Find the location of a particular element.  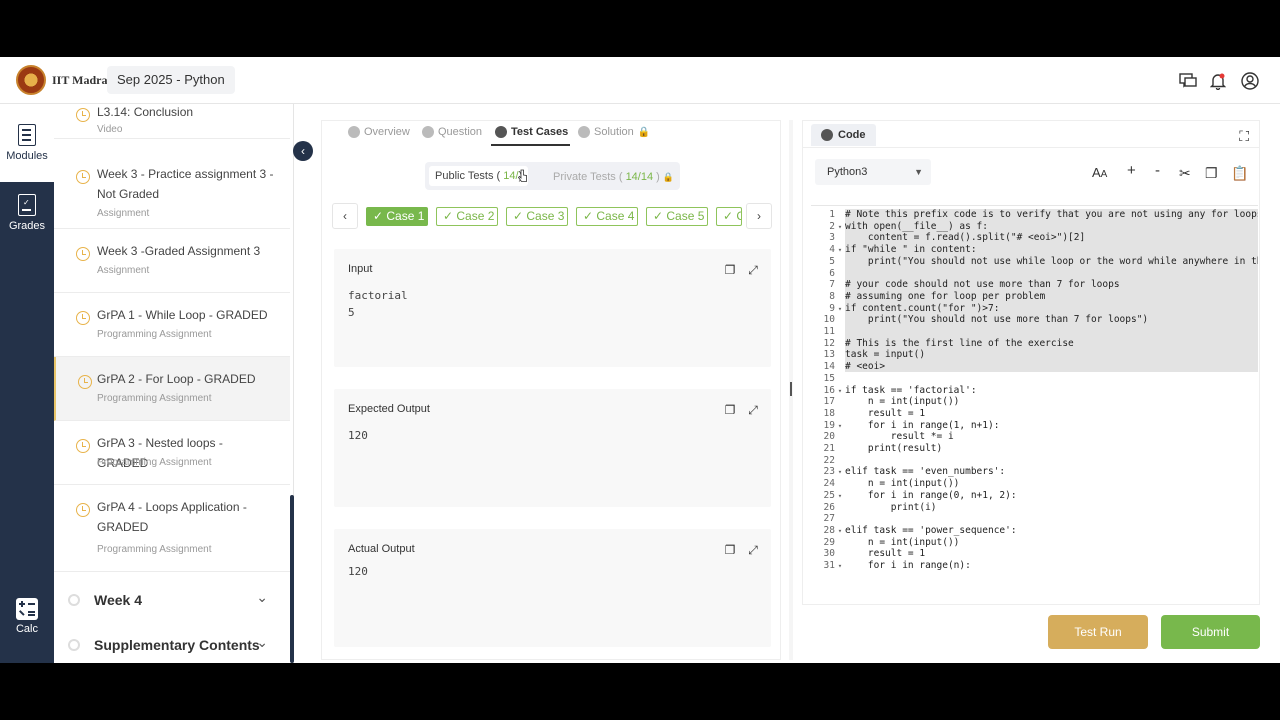

chat-icon is located at coordinates (1188, 81).